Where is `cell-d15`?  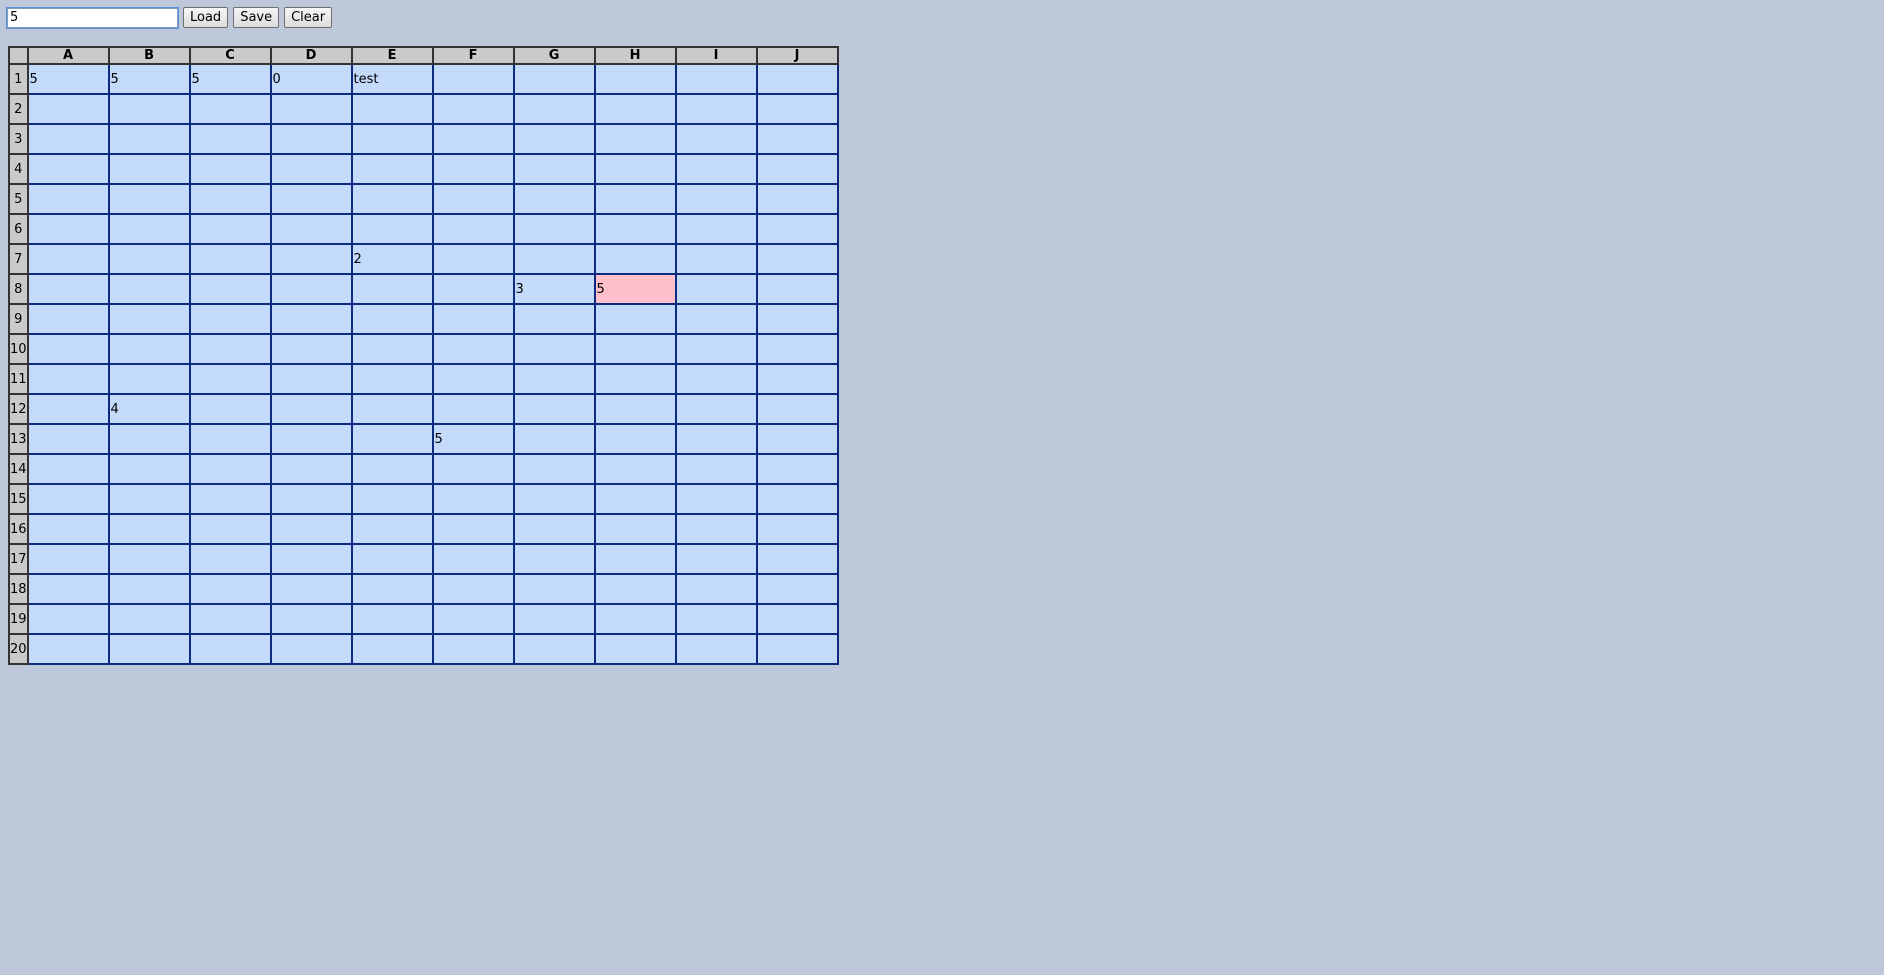 cell-d15 is located at coordinates (311, 499).